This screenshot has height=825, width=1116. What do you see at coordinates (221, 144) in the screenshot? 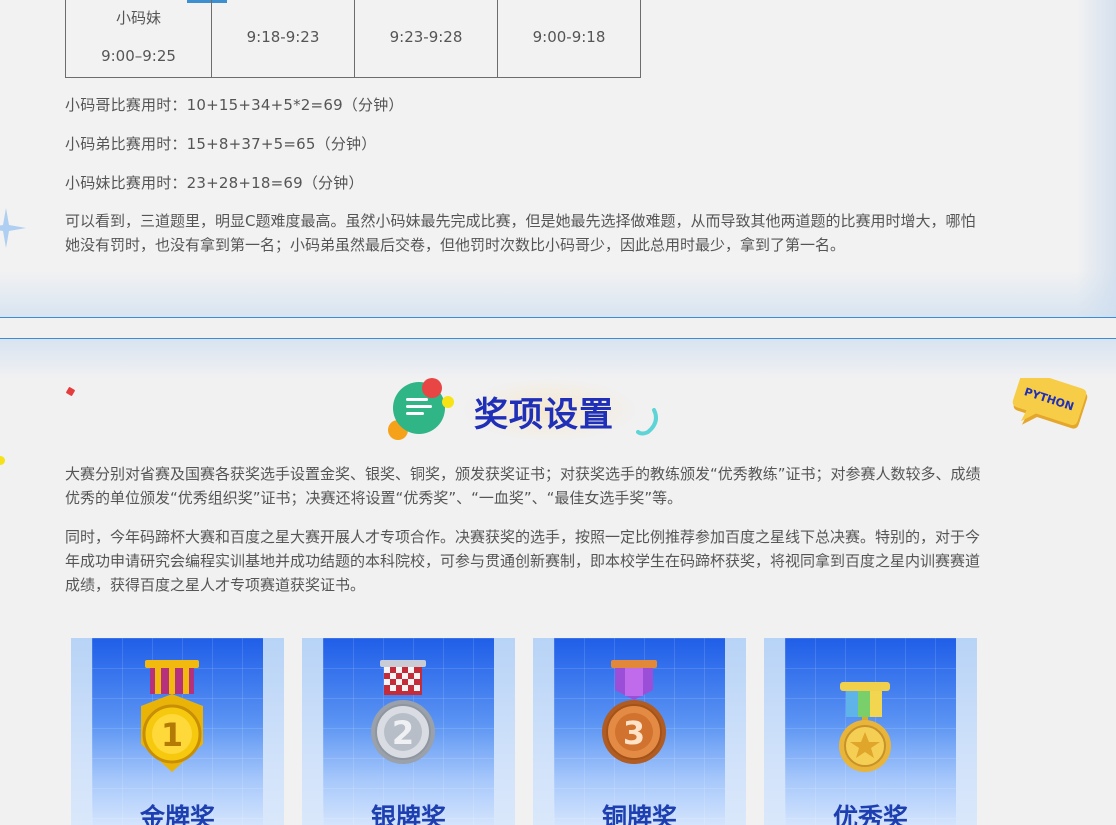
I see `result-line-2: 小码弟比赛用时：15+8+37+5=65（分钟）` at bounding box center [221, 144].